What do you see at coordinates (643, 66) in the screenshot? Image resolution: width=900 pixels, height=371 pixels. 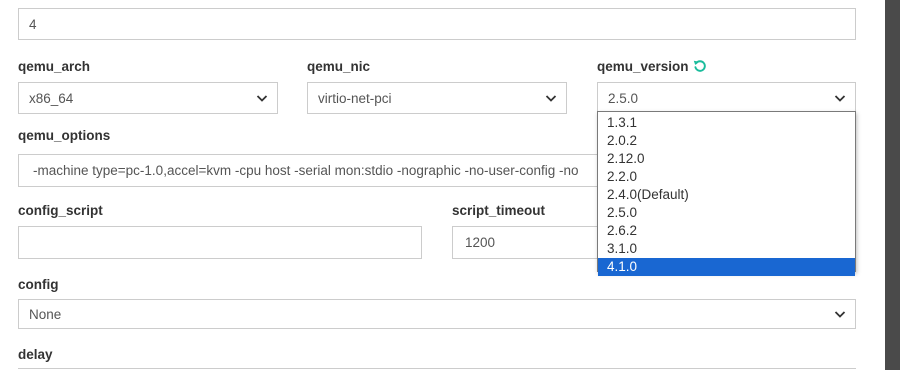 I see `qemu-version-label-text: qemu_version` at bounding box center [643, 66].